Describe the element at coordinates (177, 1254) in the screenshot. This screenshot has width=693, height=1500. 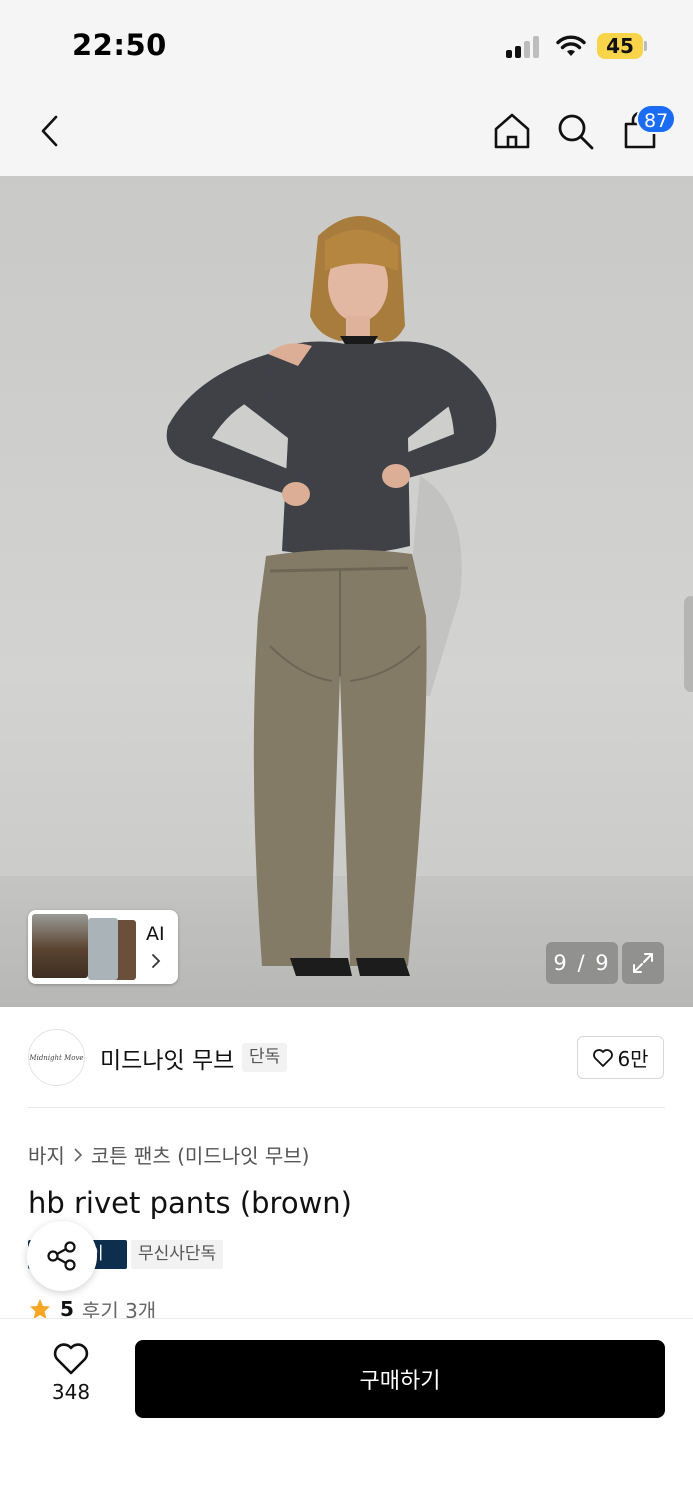
I see `tag-musinsa-exclusive: 무신사단독` at that location.